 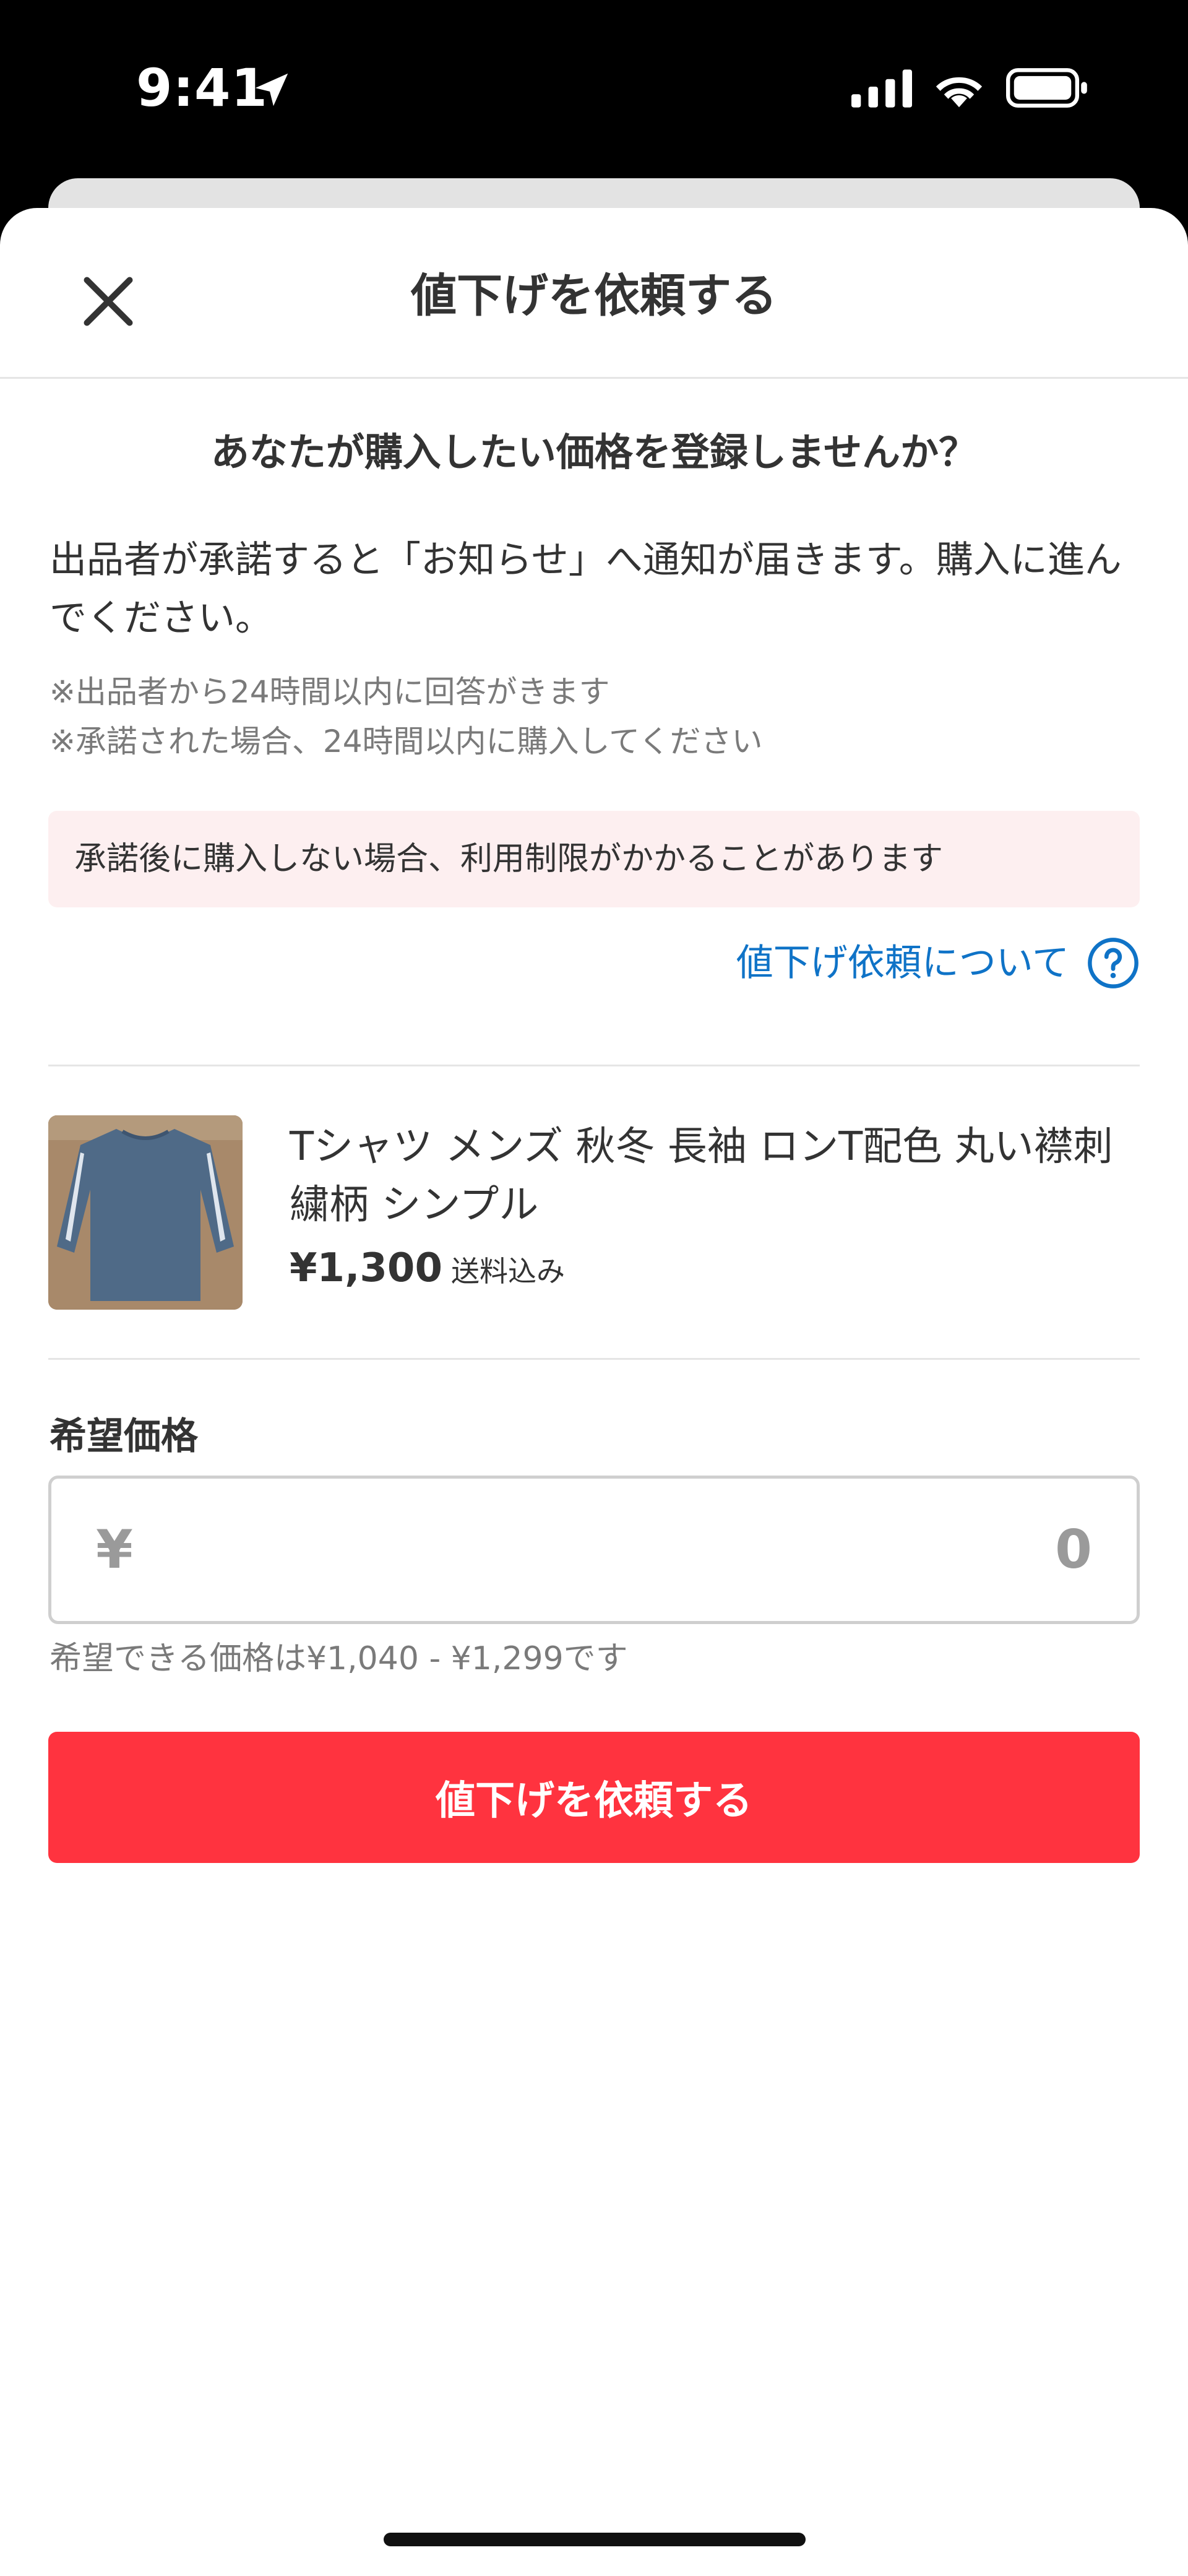 What do you see at coordinates (595, 2539) in the screenshot?
I see `home-indicator` at bounding box center [595, 2539].